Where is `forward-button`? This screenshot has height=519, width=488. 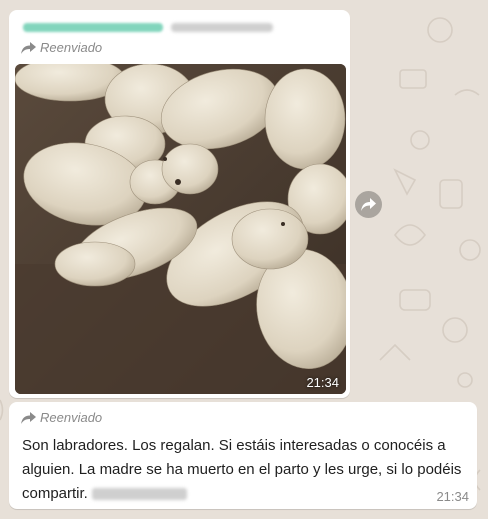 forward-button is located at coordinates (368, 204).